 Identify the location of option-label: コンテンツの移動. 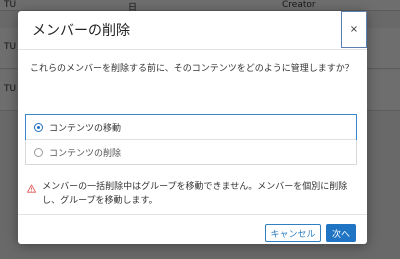
(85, 128).